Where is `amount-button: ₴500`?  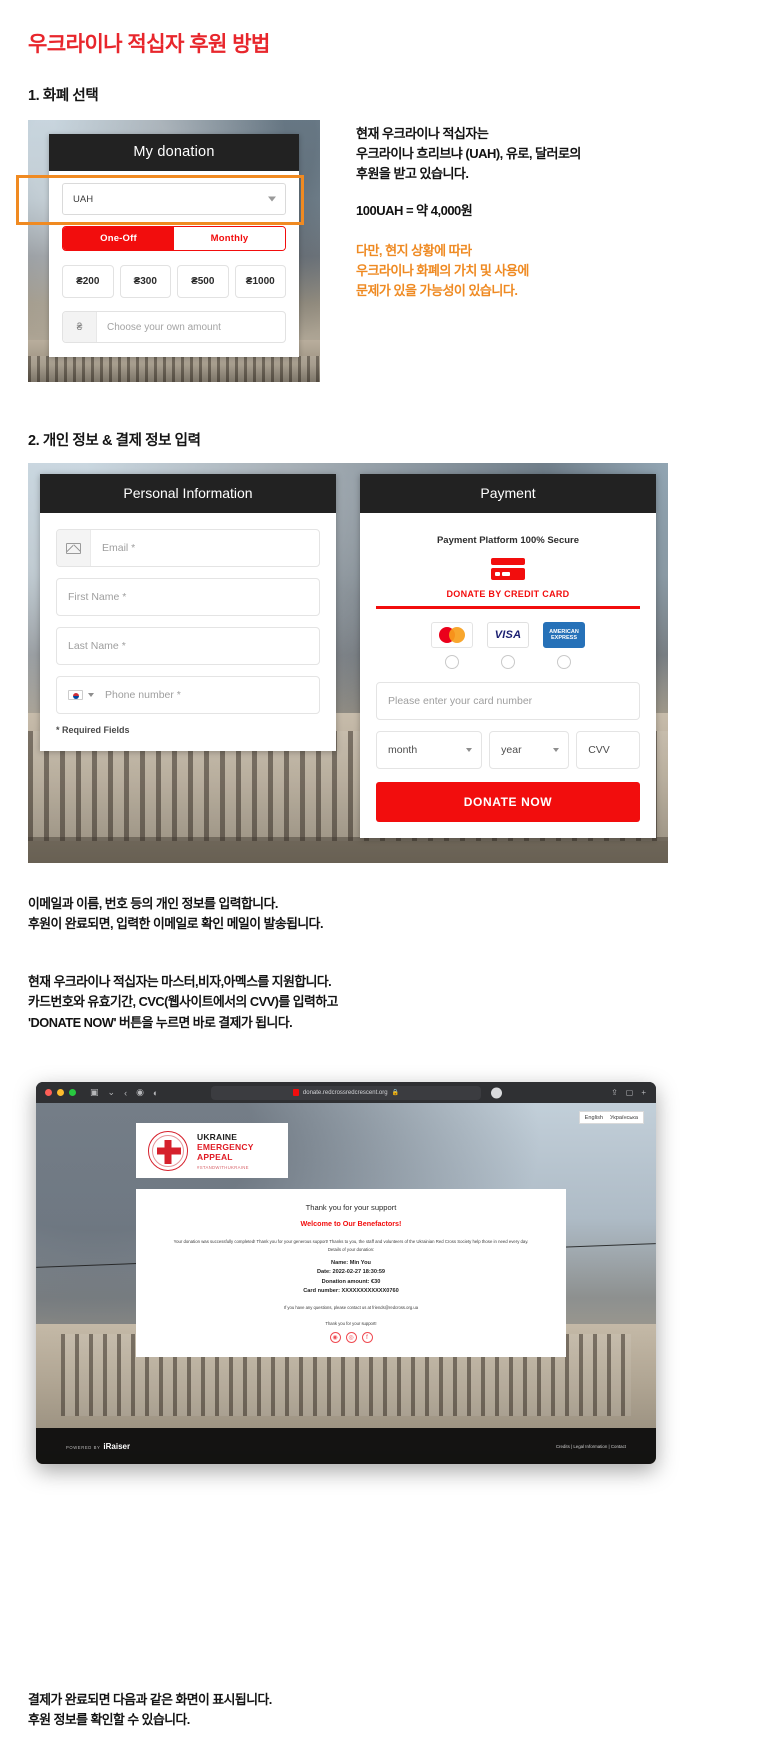 amount-button: ₴500 is located at coordinates (203, 281).